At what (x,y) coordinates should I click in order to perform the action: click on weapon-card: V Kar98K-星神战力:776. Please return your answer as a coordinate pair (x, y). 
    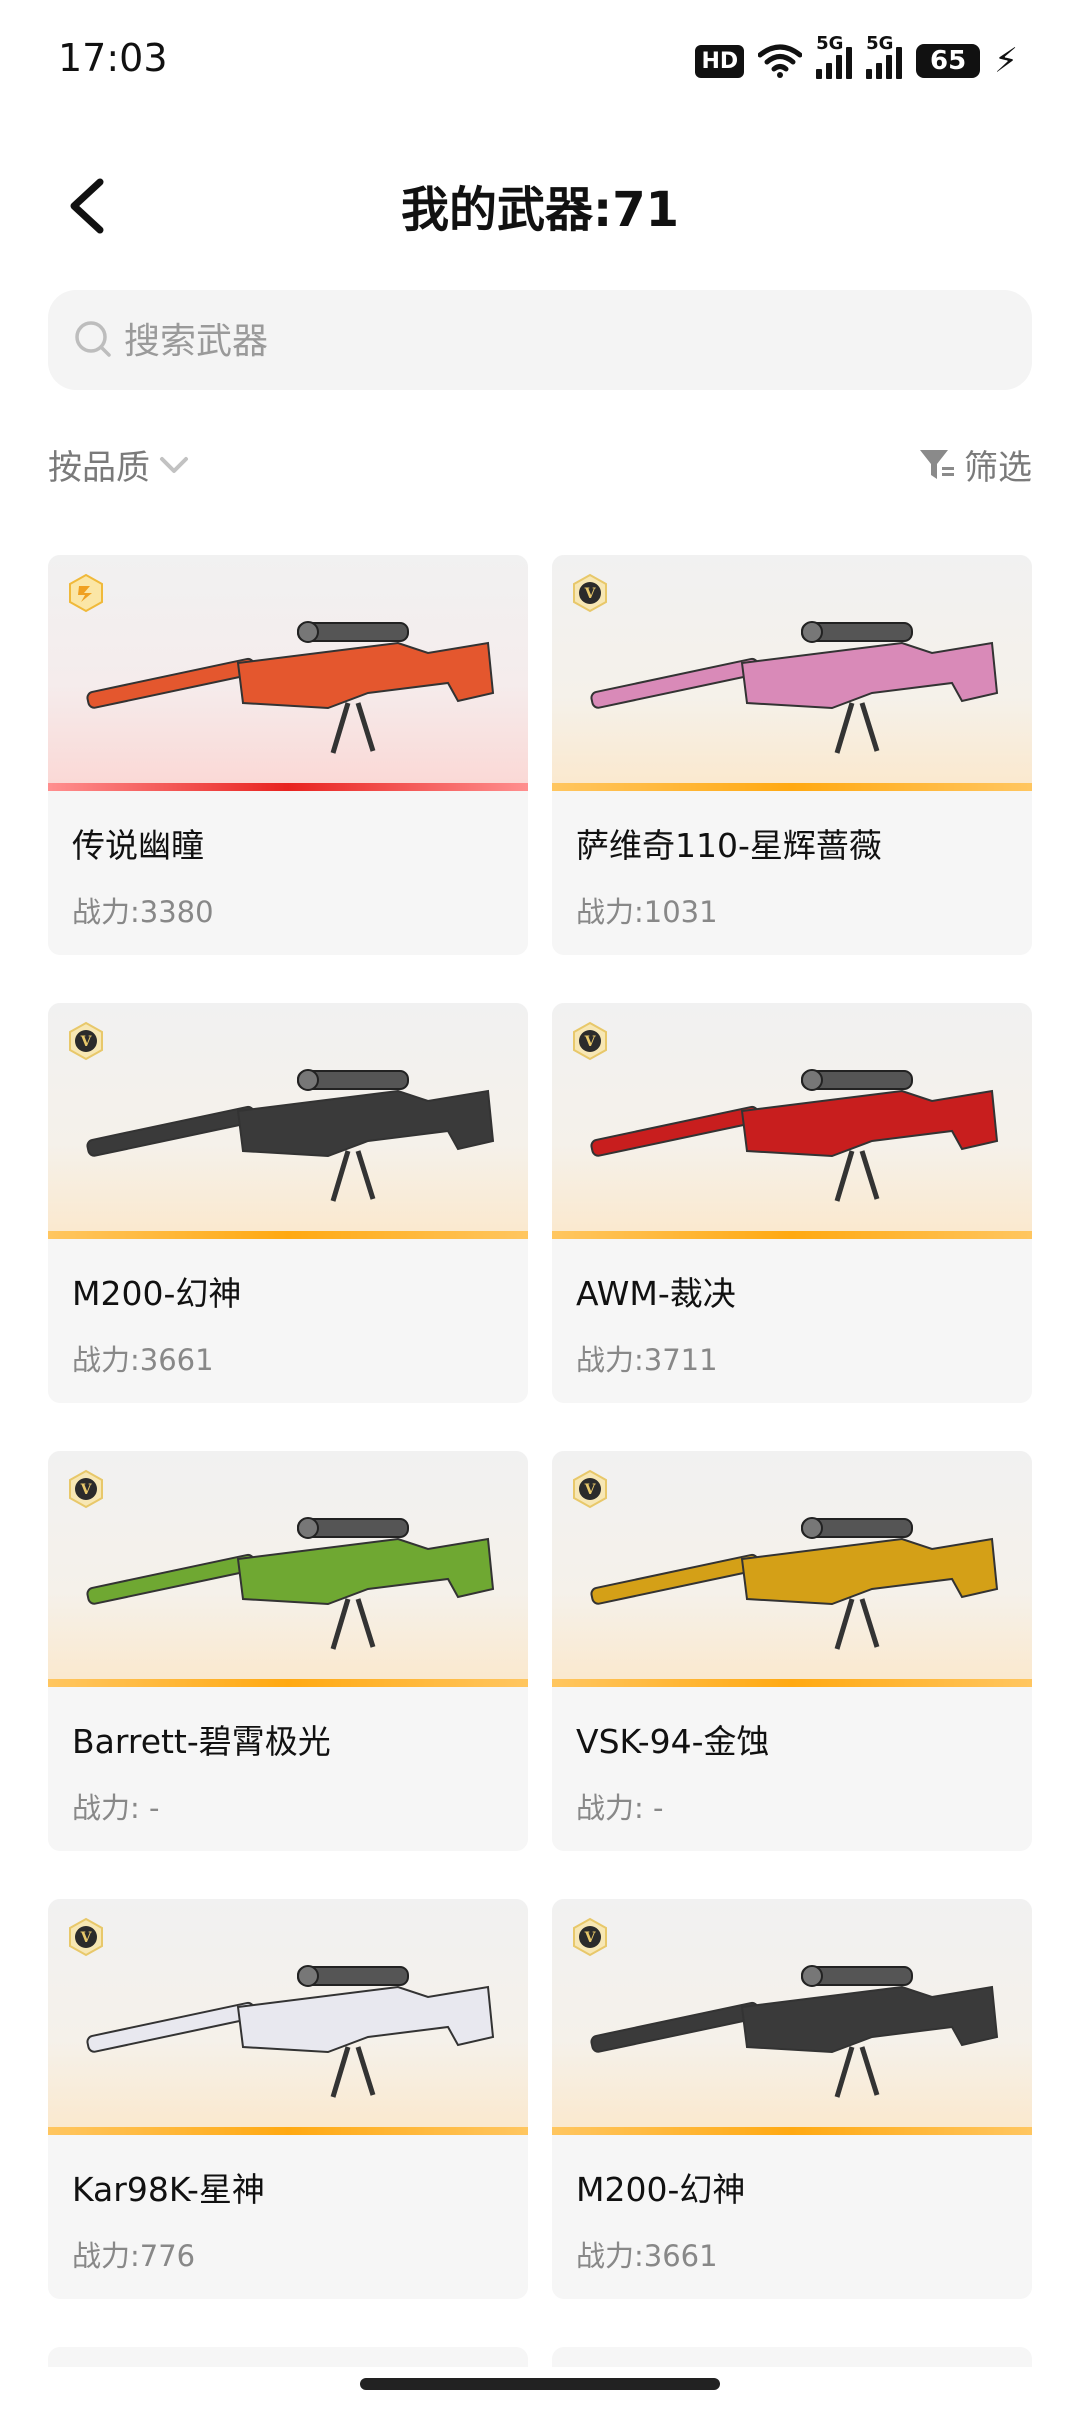
    Looking at the image, I should click on (288, 2099).